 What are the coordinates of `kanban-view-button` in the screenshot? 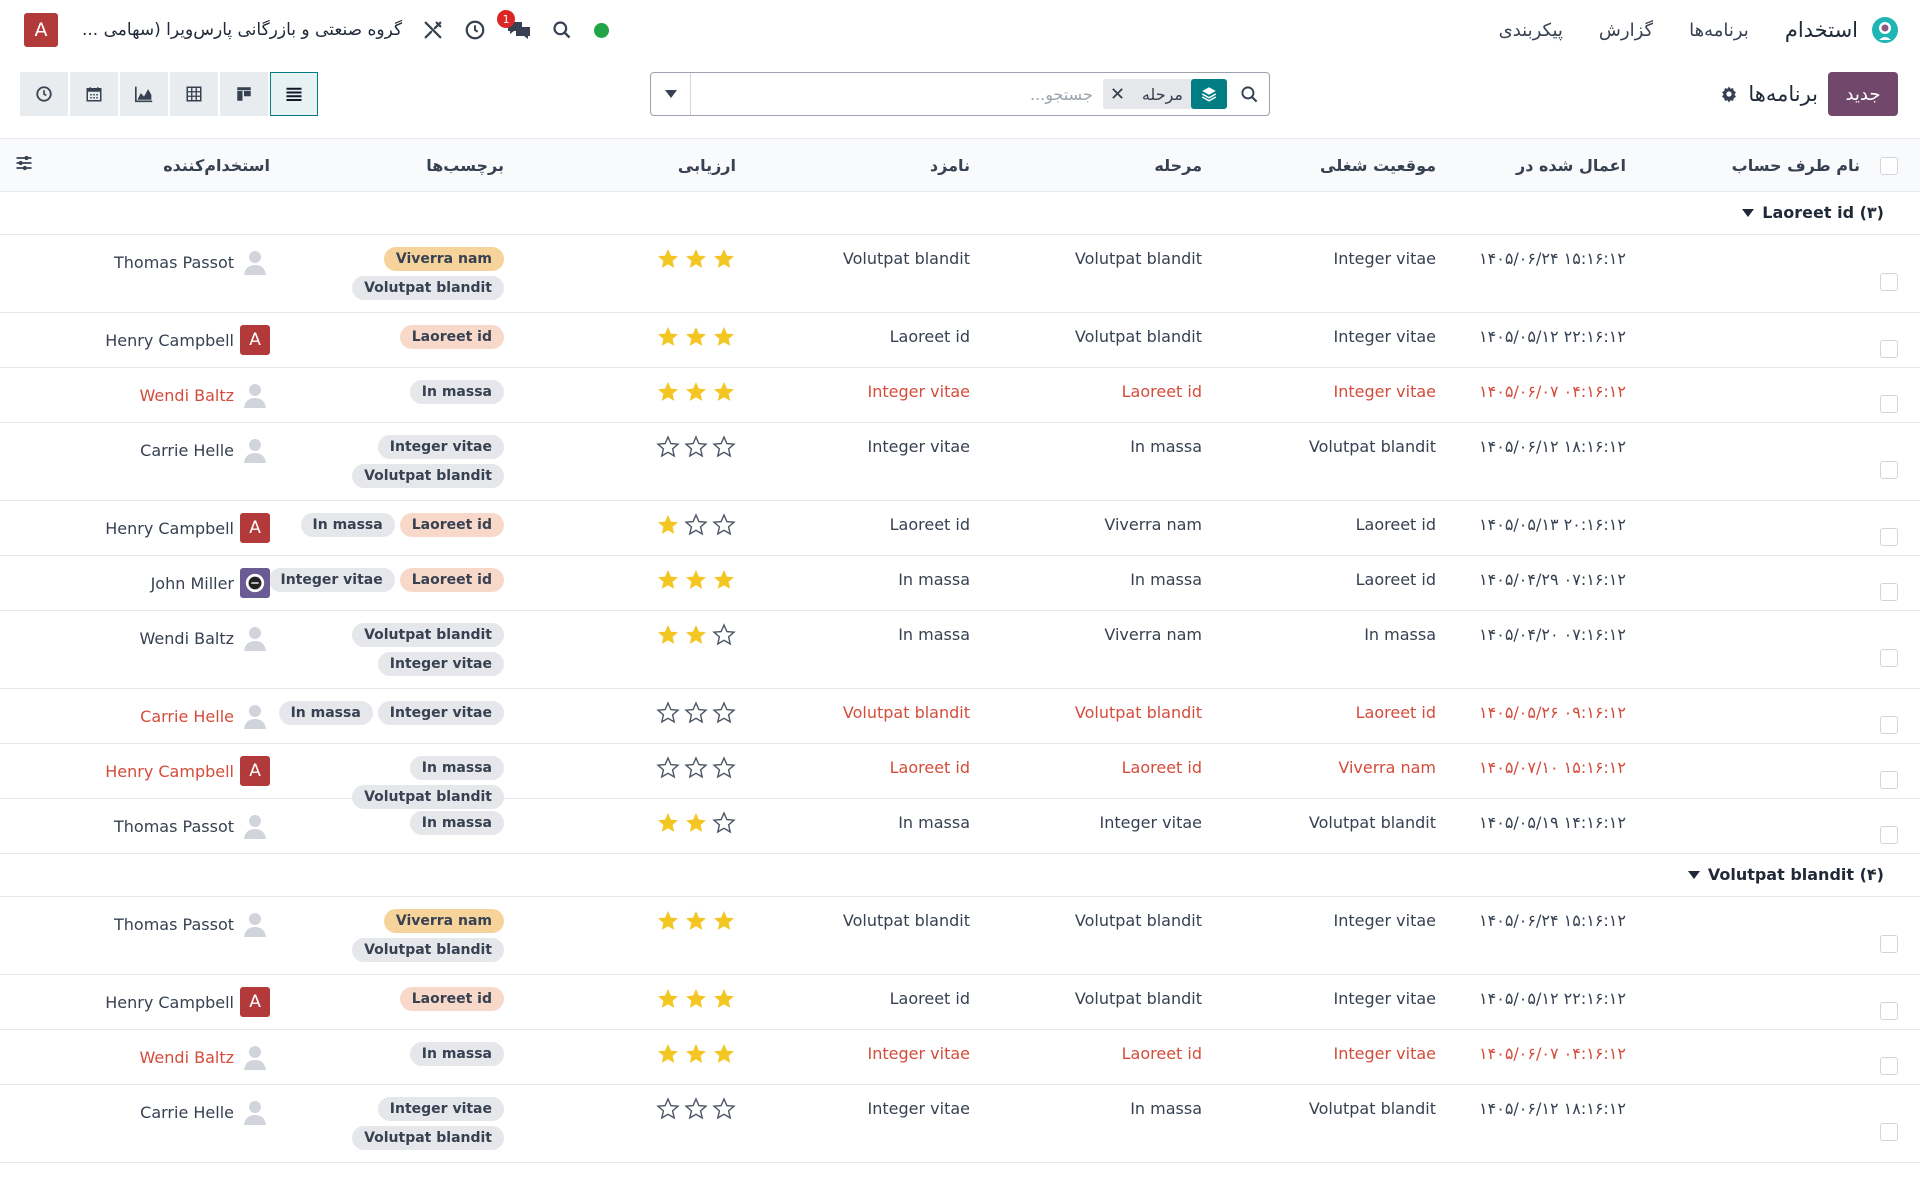 It's located at (244, 94).